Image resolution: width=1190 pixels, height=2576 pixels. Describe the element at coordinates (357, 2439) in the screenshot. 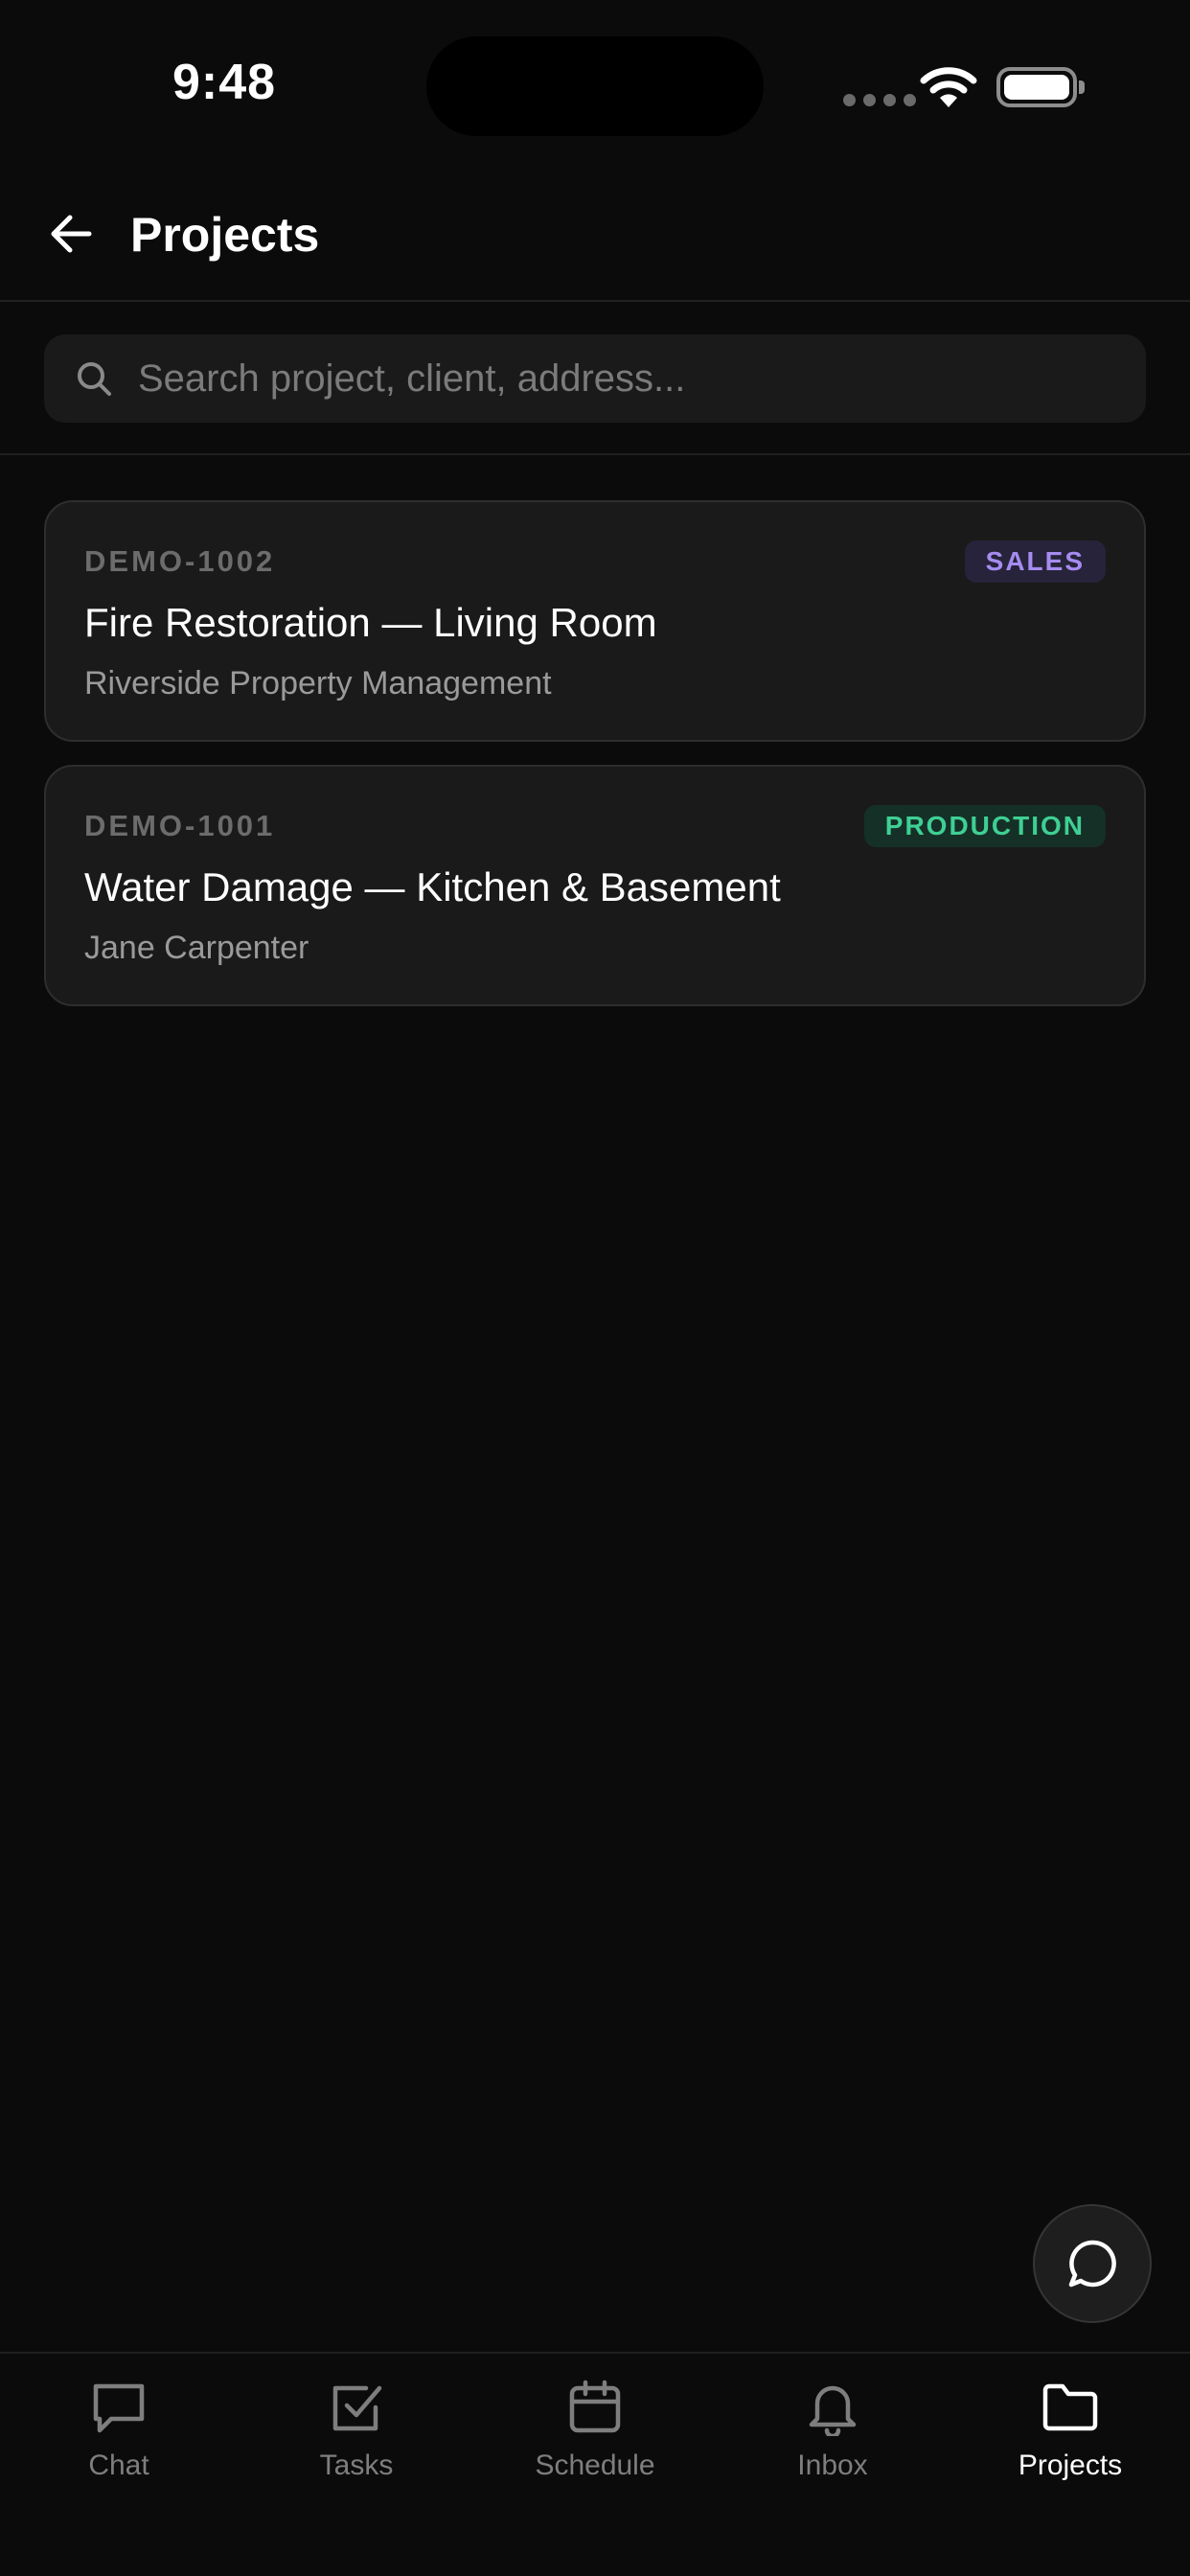

I see `tab-tasks: Tasks` at that location.